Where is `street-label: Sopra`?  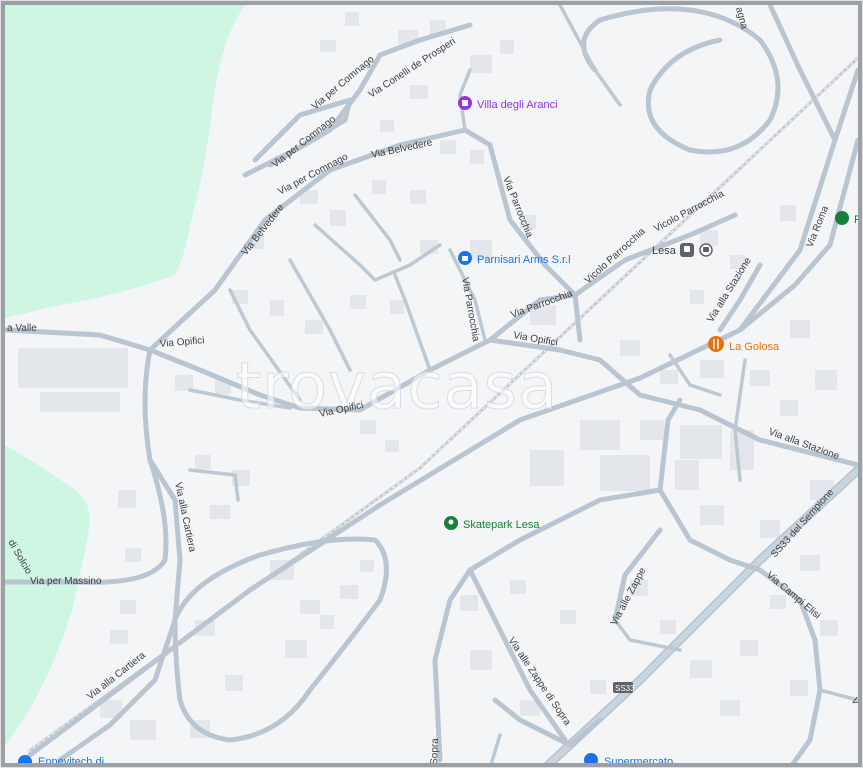
street-label: Sopra is located at coordinates (435, 751).